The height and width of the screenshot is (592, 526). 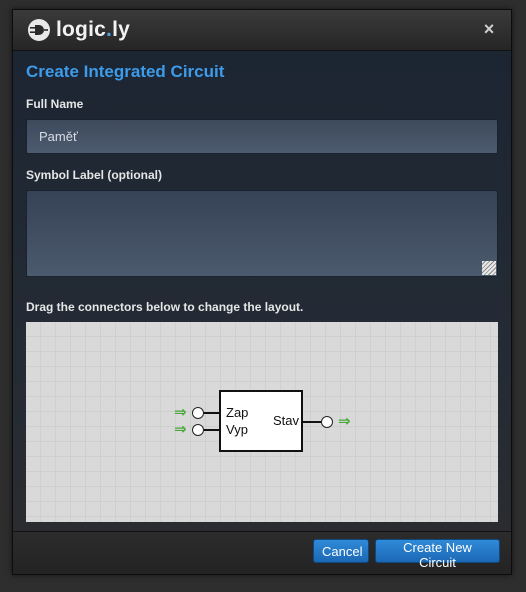 I want to click on input-label-zap: Zap, so click(x=237, y=412).